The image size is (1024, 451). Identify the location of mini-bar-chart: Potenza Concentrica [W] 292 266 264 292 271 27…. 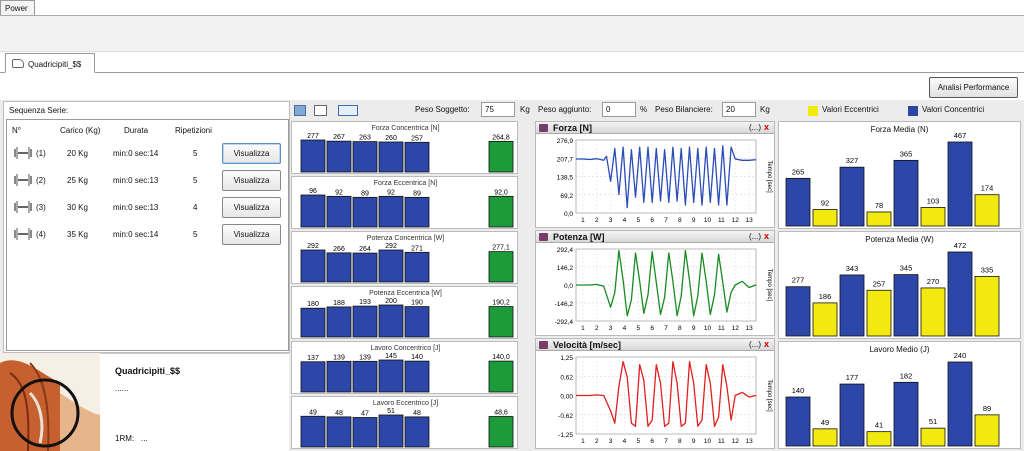
(404, 257).